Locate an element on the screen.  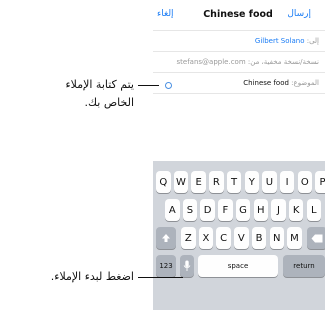
key-x: X is located at coordinates (206, 238).